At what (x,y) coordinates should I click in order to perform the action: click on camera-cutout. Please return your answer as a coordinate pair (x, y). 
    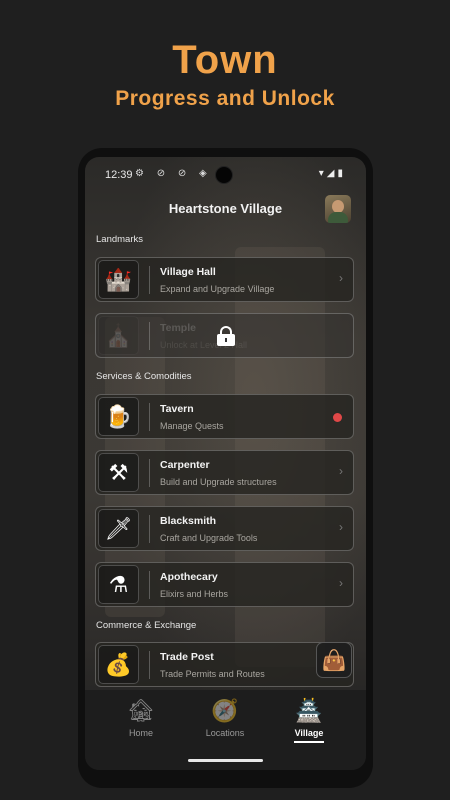
    Looking at the image, I should click on (224, 175).